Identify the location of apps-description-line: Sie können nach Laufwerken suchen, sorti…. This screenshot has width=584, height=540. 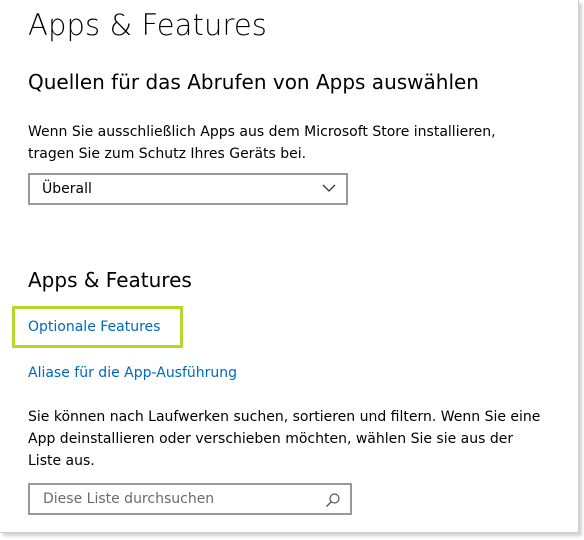
(284, 417).